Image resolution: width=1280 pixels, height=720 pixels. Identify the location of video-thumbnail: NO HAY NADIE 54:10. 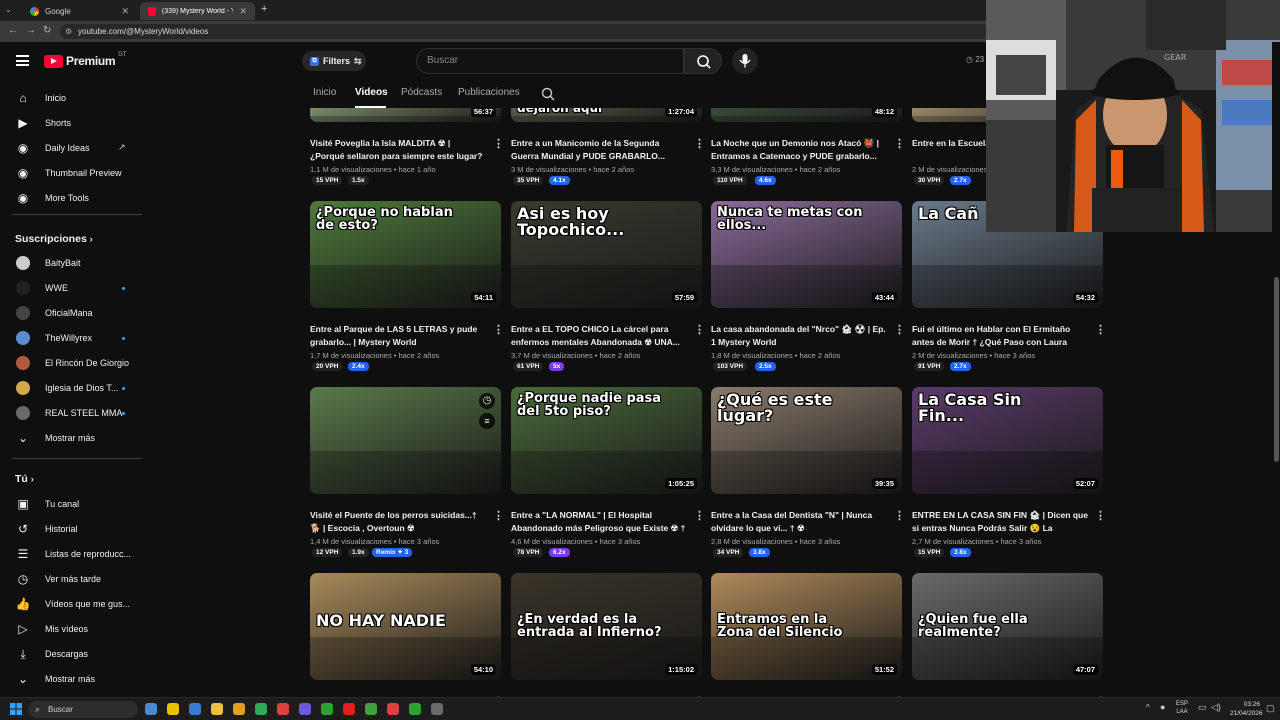
(405, 626).